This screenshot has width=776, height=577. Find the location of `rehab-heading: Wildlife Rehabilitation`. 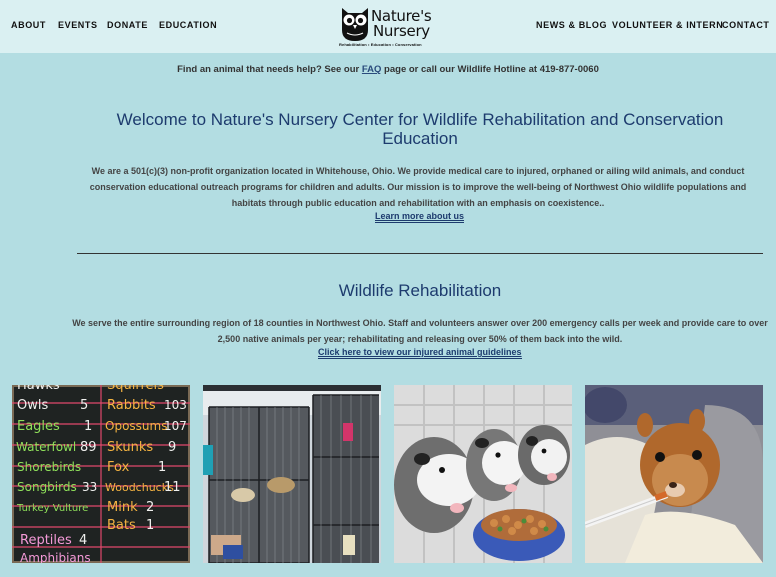

rehab-heading: Wildlife Rehabilitation is located at coordinates (420, 290).